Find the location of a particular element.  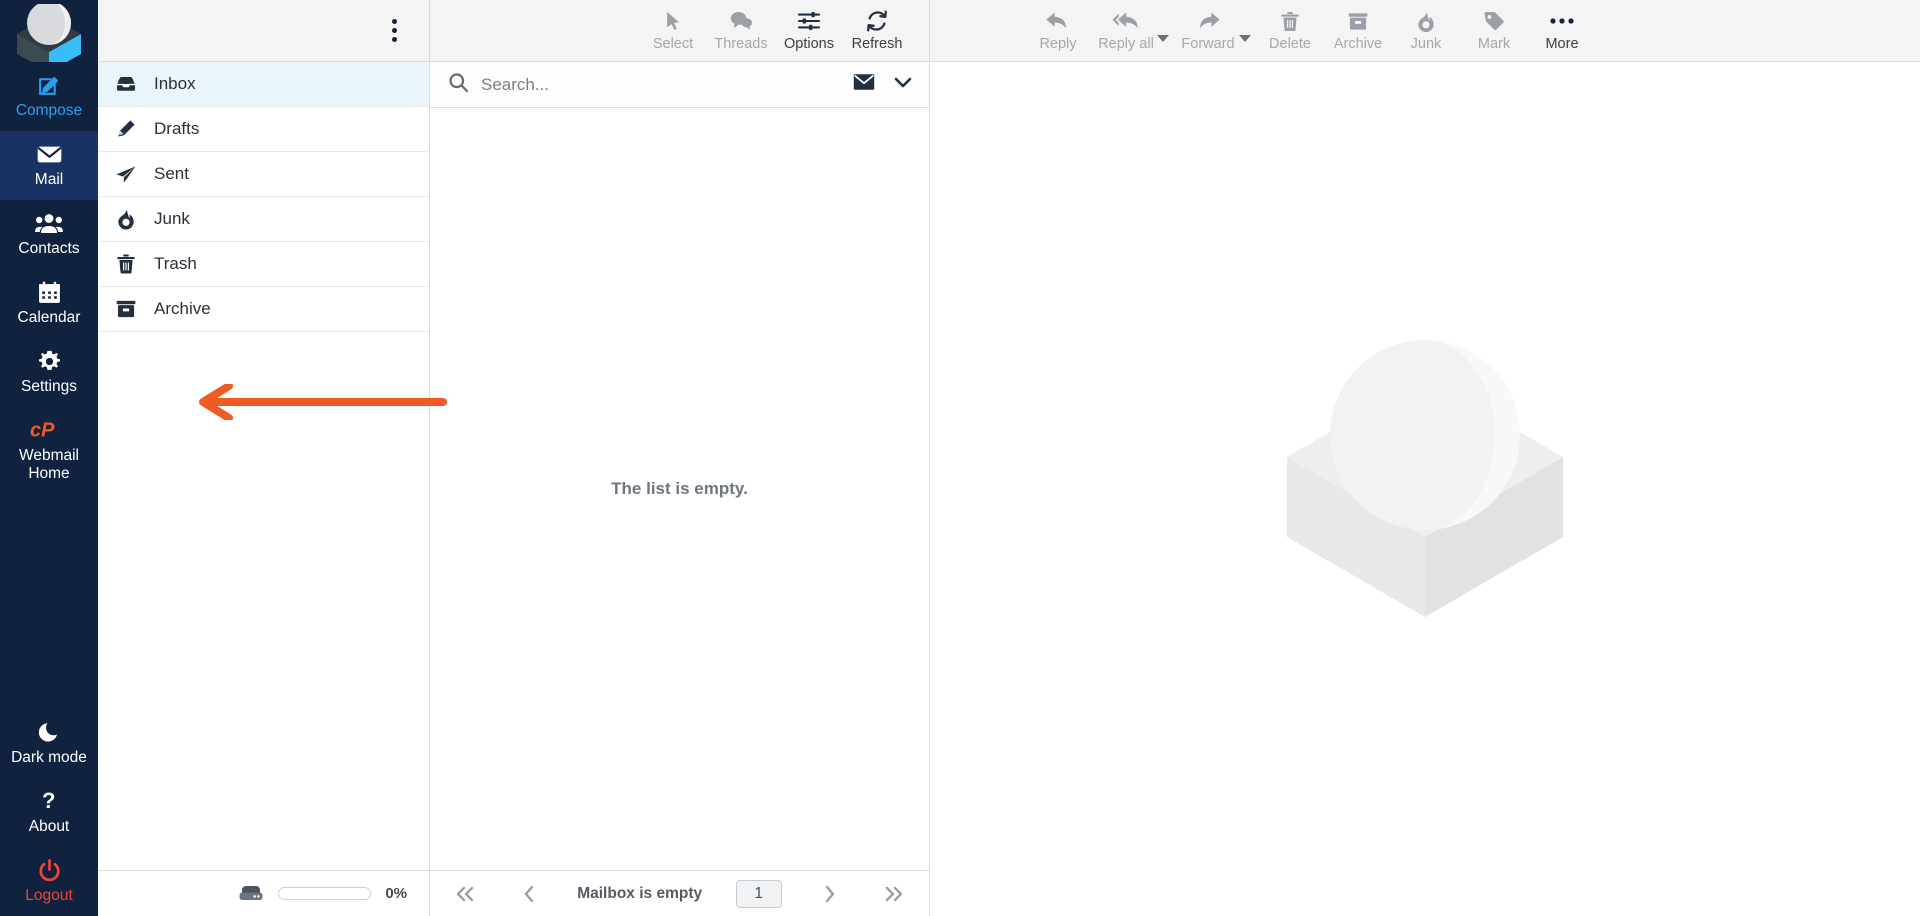

folder-item-inbox: Inbox is located at coordinates (263, 84).